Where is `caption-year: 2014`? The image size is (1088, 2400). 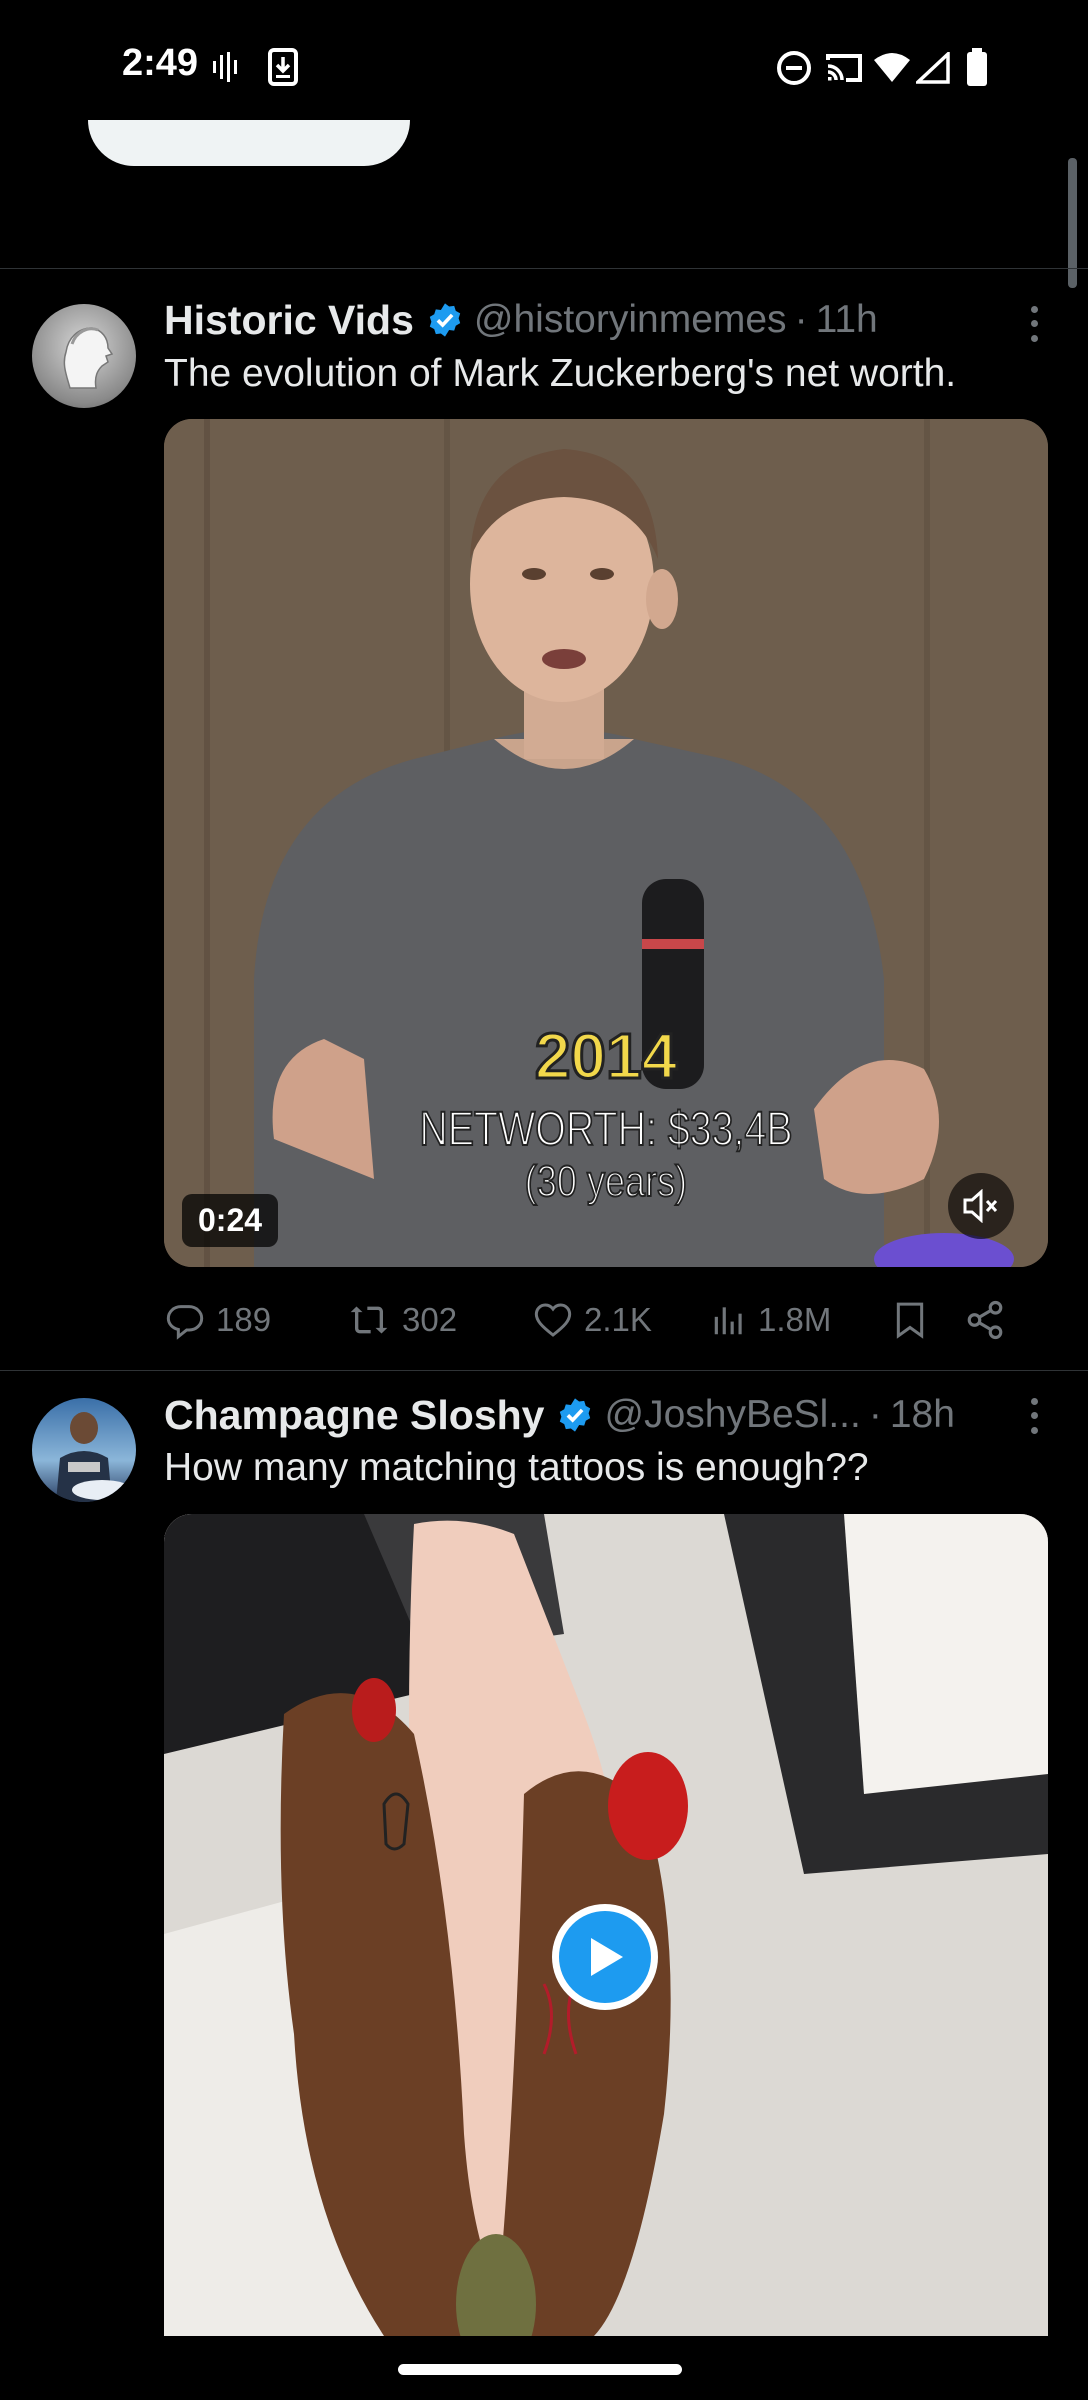
caption-year: 2014 is located at coordinates (605, 1056).